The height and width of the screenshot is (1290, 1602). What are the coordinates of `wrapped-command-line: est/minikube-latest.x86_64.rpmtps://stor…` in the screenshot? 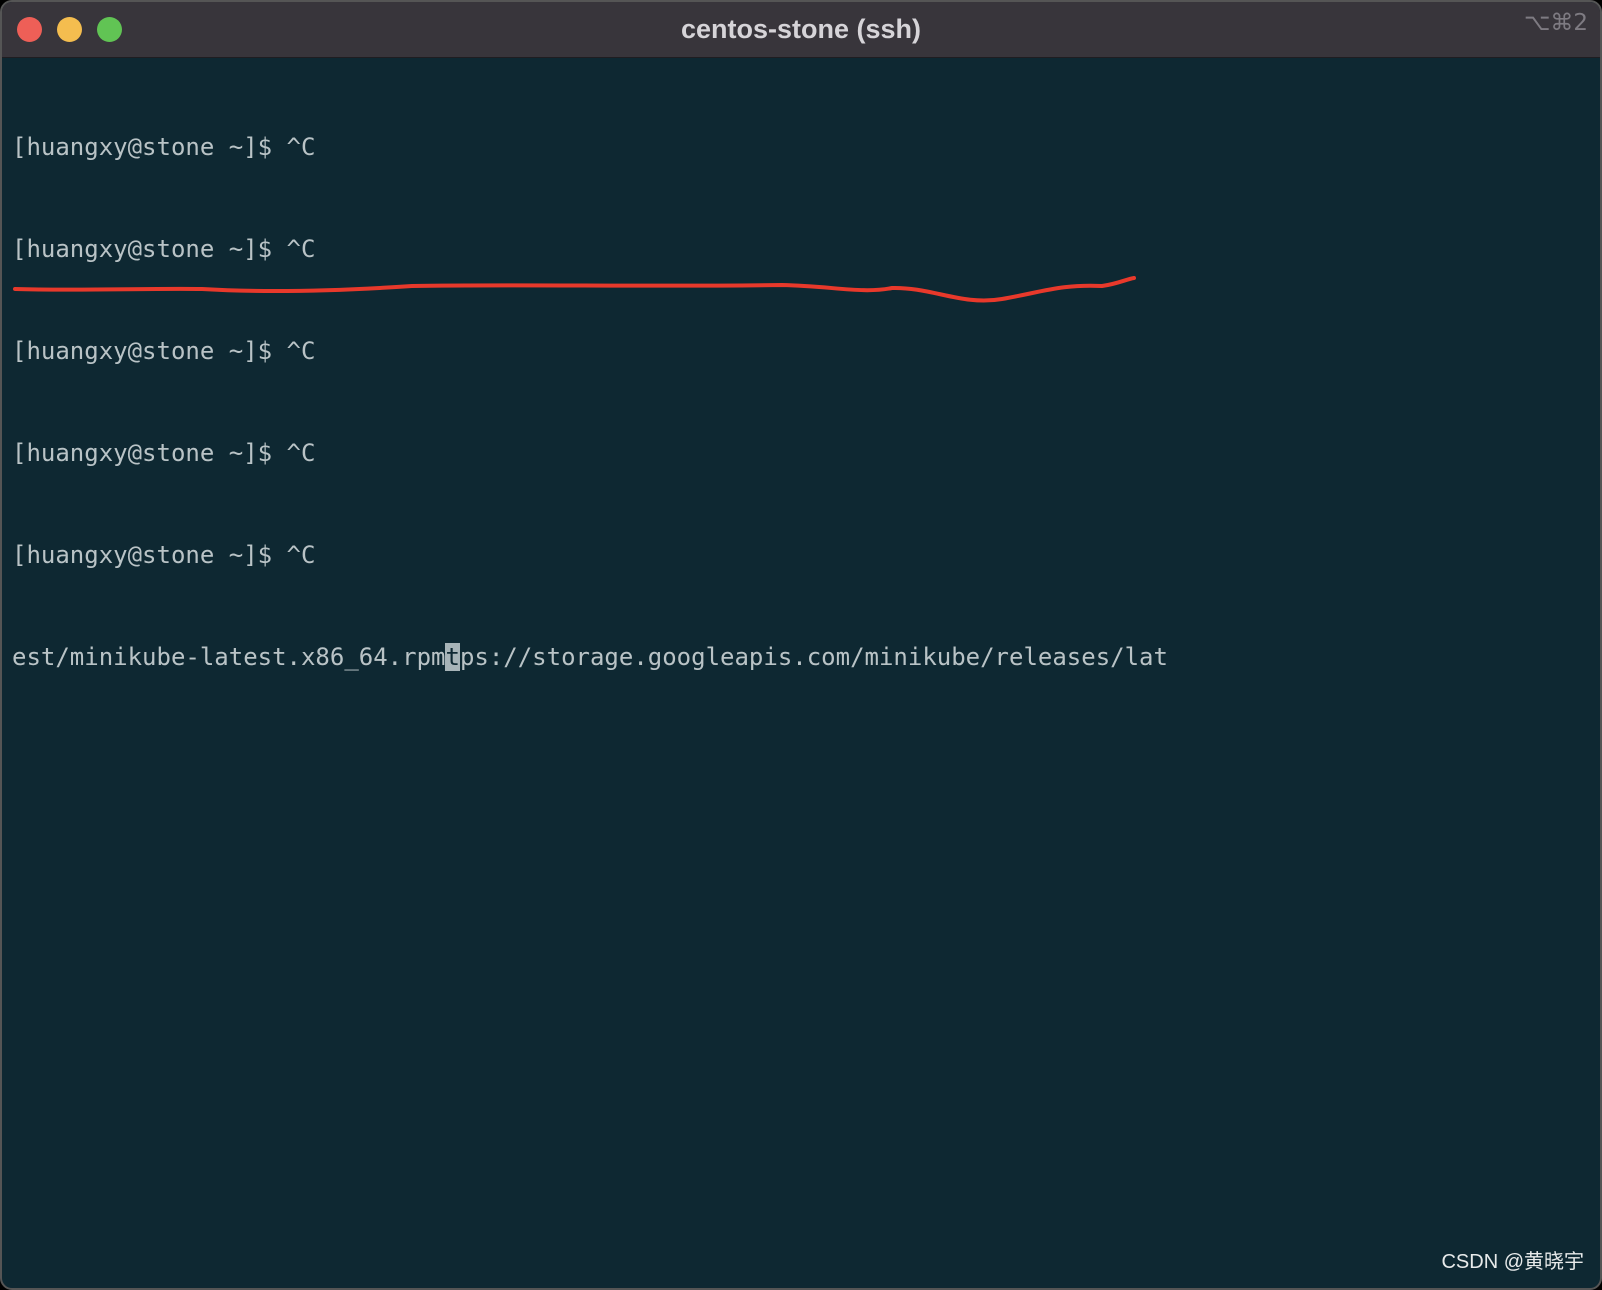 It's located at (801, 657).